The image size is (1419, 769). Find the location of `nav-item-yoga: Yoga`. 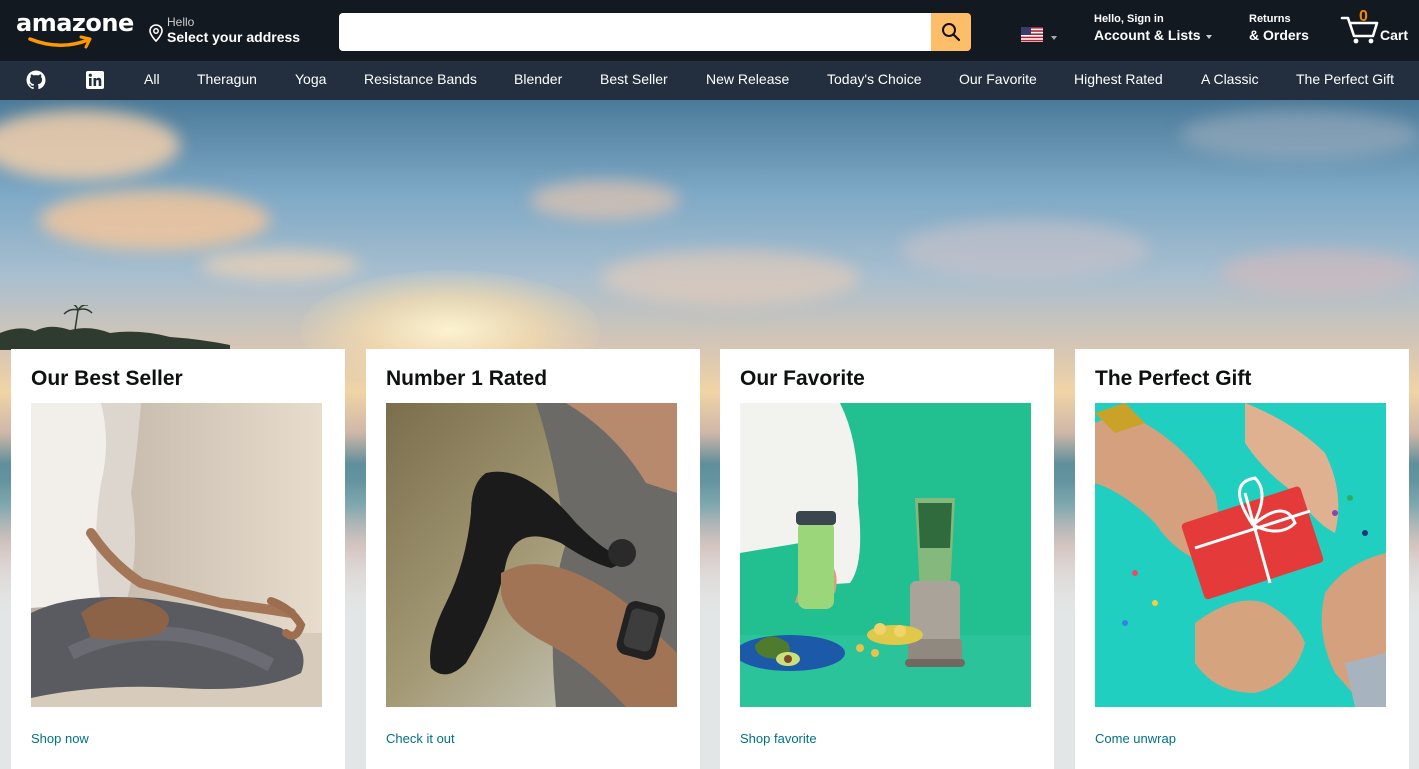

nav-item-yoga: Yoga is located at coordinates (310, 79).